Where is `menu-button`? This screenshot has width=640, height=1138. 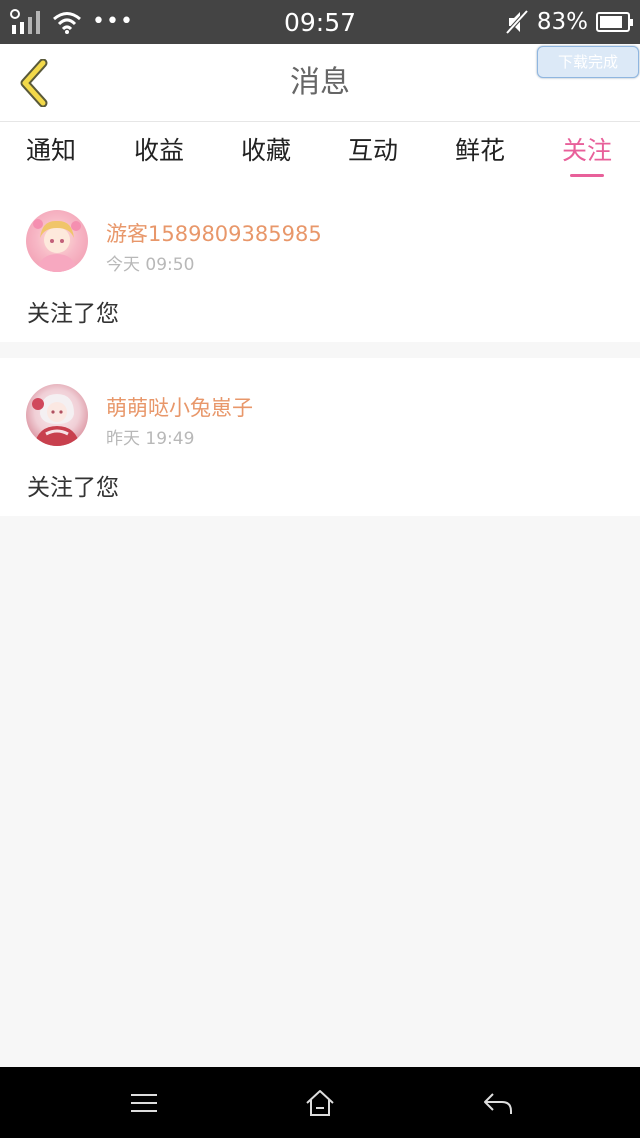
menu-button is located at coordinates (144, 1103).